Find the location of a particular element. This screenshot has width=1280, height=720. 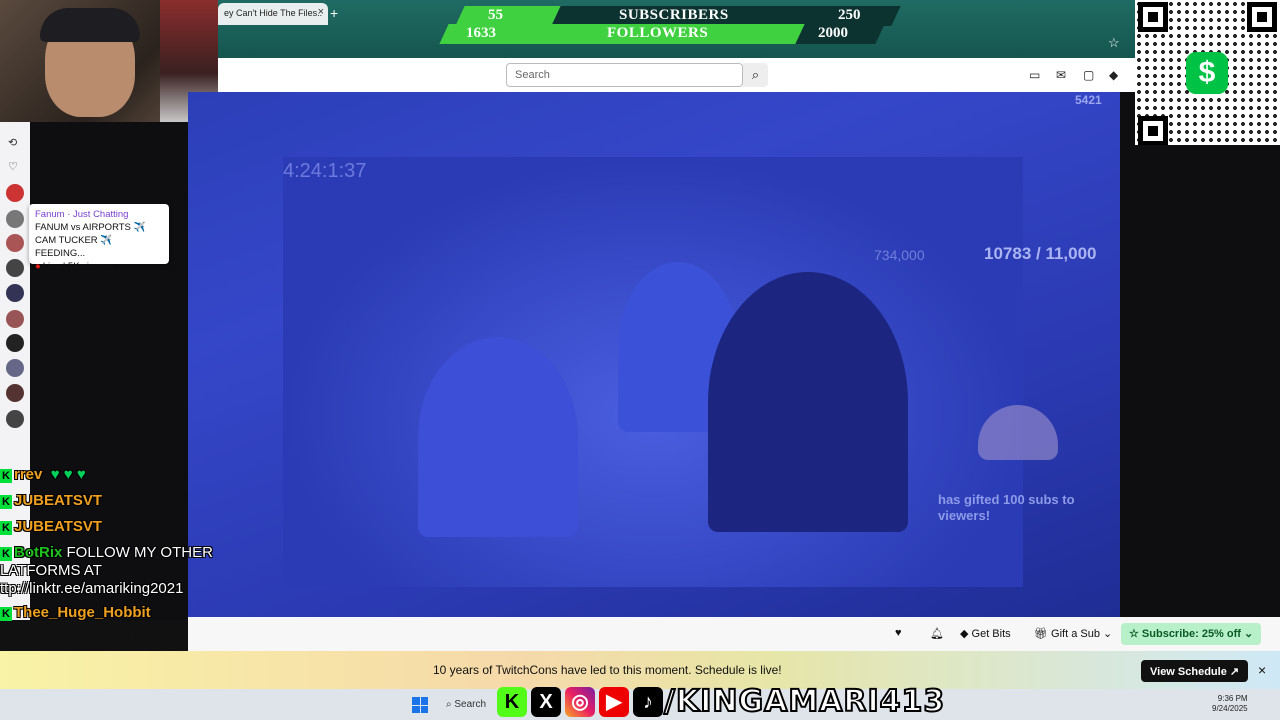

taskbar-clock: 9:36 PM 9/24/2025 is located at coordinates (1230, 703).